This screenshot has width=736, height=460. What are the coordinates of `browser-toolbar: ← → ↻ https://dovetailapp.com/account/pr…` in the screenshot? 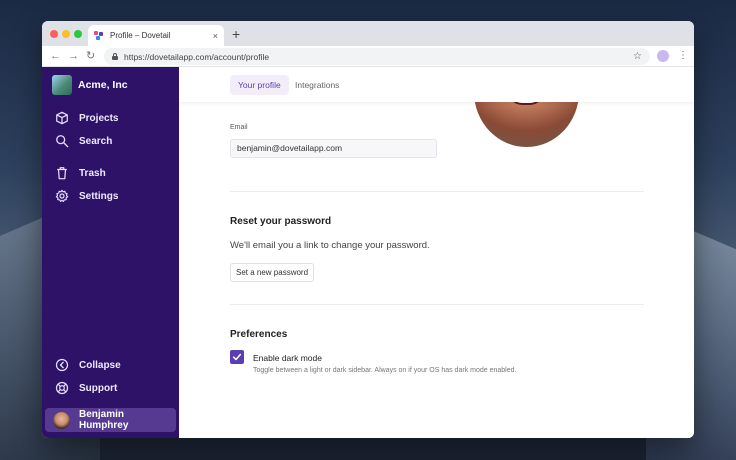 It's located at (368, 56).